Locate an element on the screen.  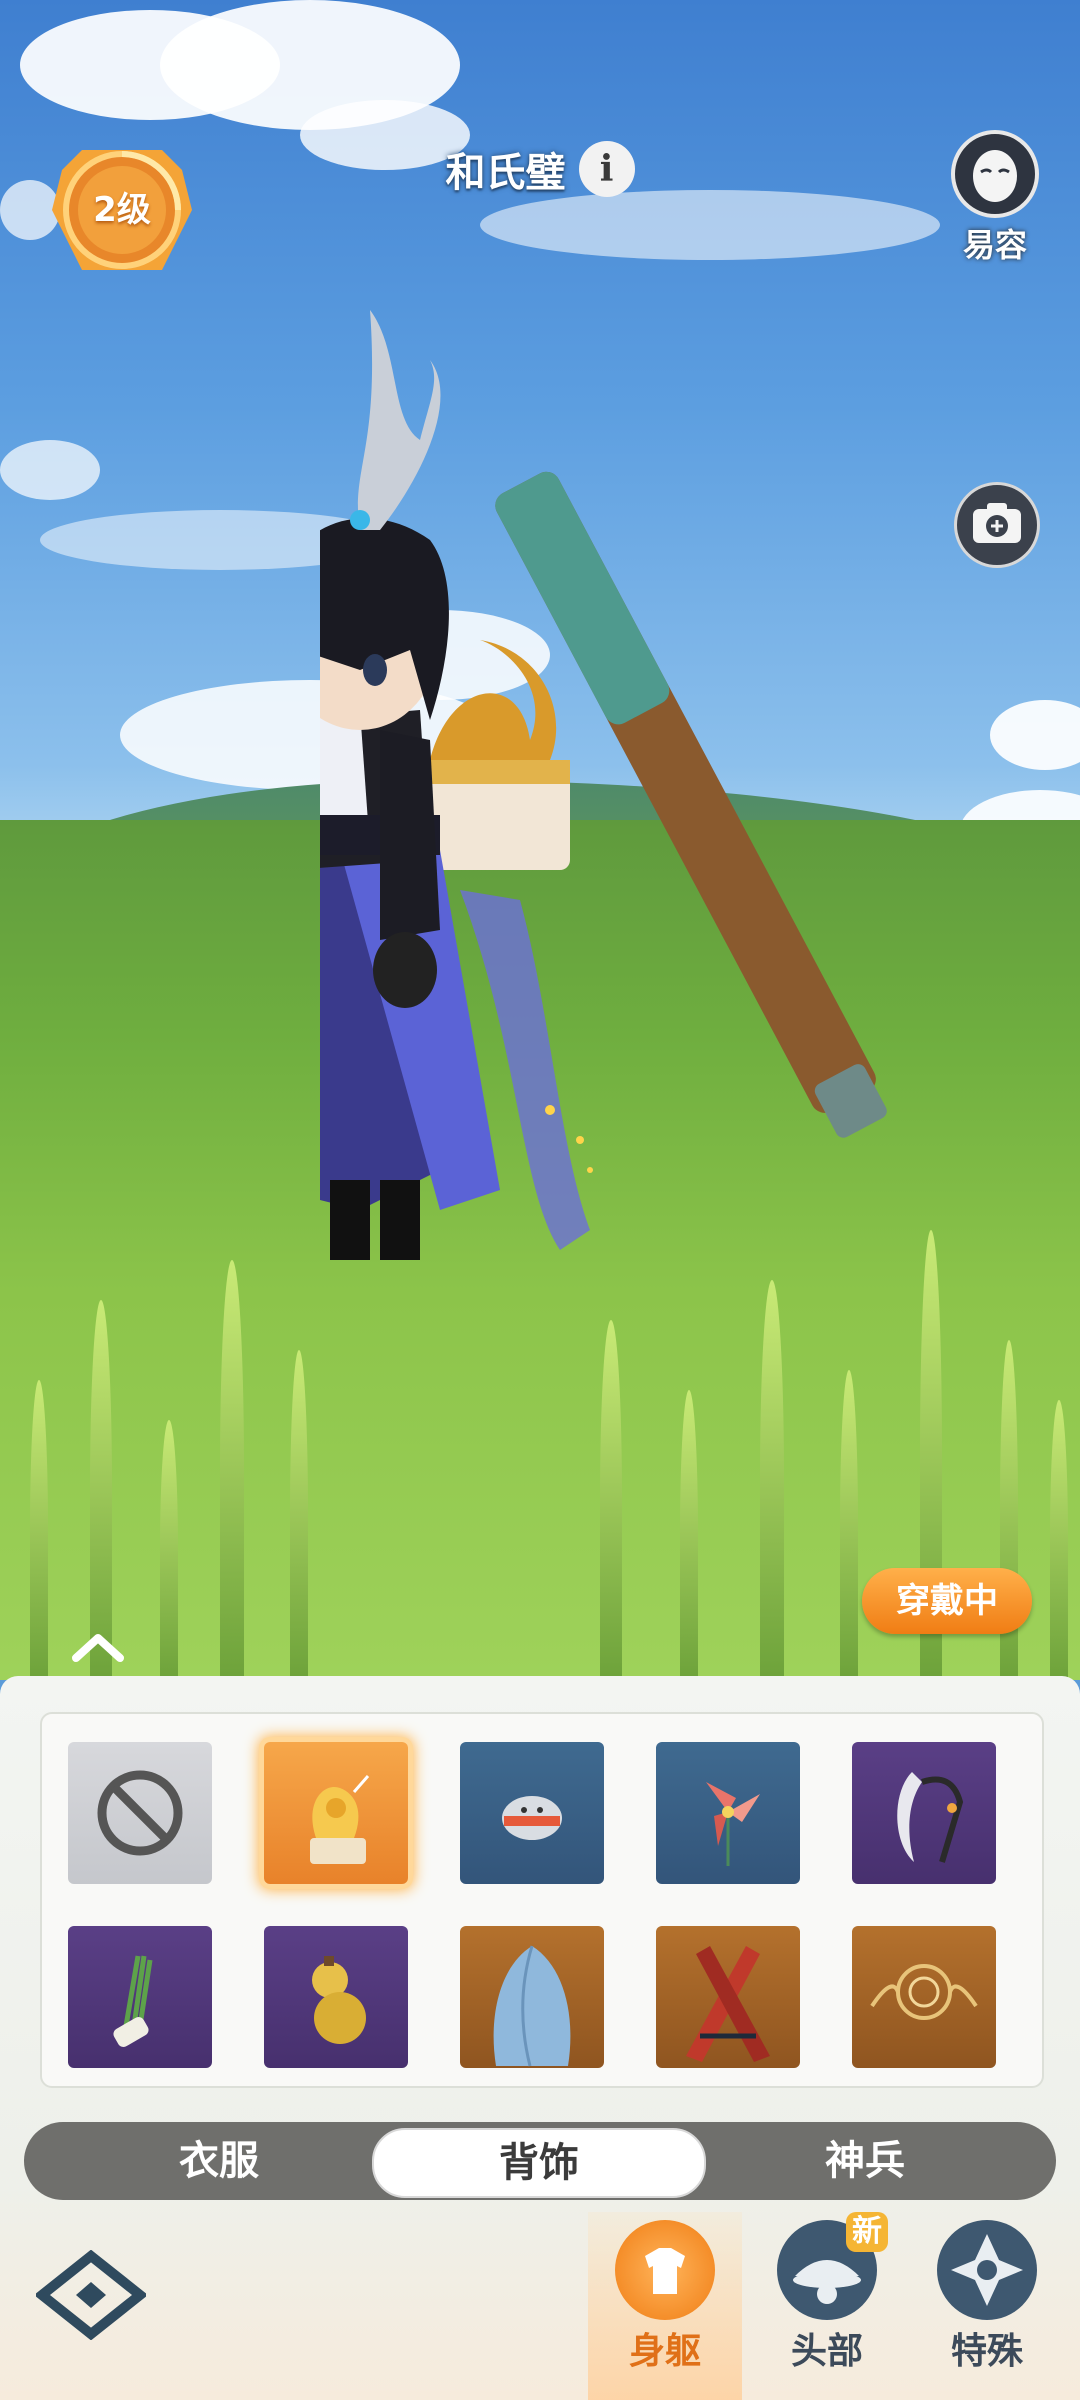
character-name: 和氏璧 is located at coordinates (505, 173).